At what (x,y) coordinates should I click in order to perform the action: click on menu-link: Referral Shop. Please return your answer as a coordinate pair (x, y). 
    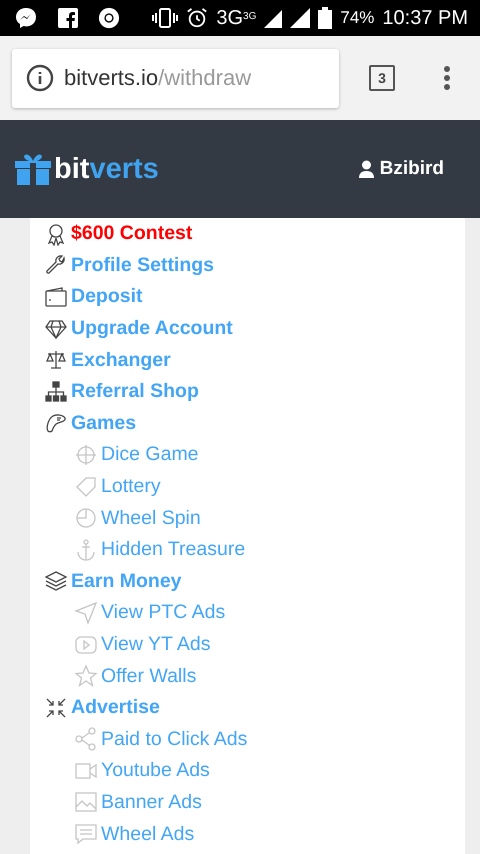
    Looking at the image, I should click on (135, 392).